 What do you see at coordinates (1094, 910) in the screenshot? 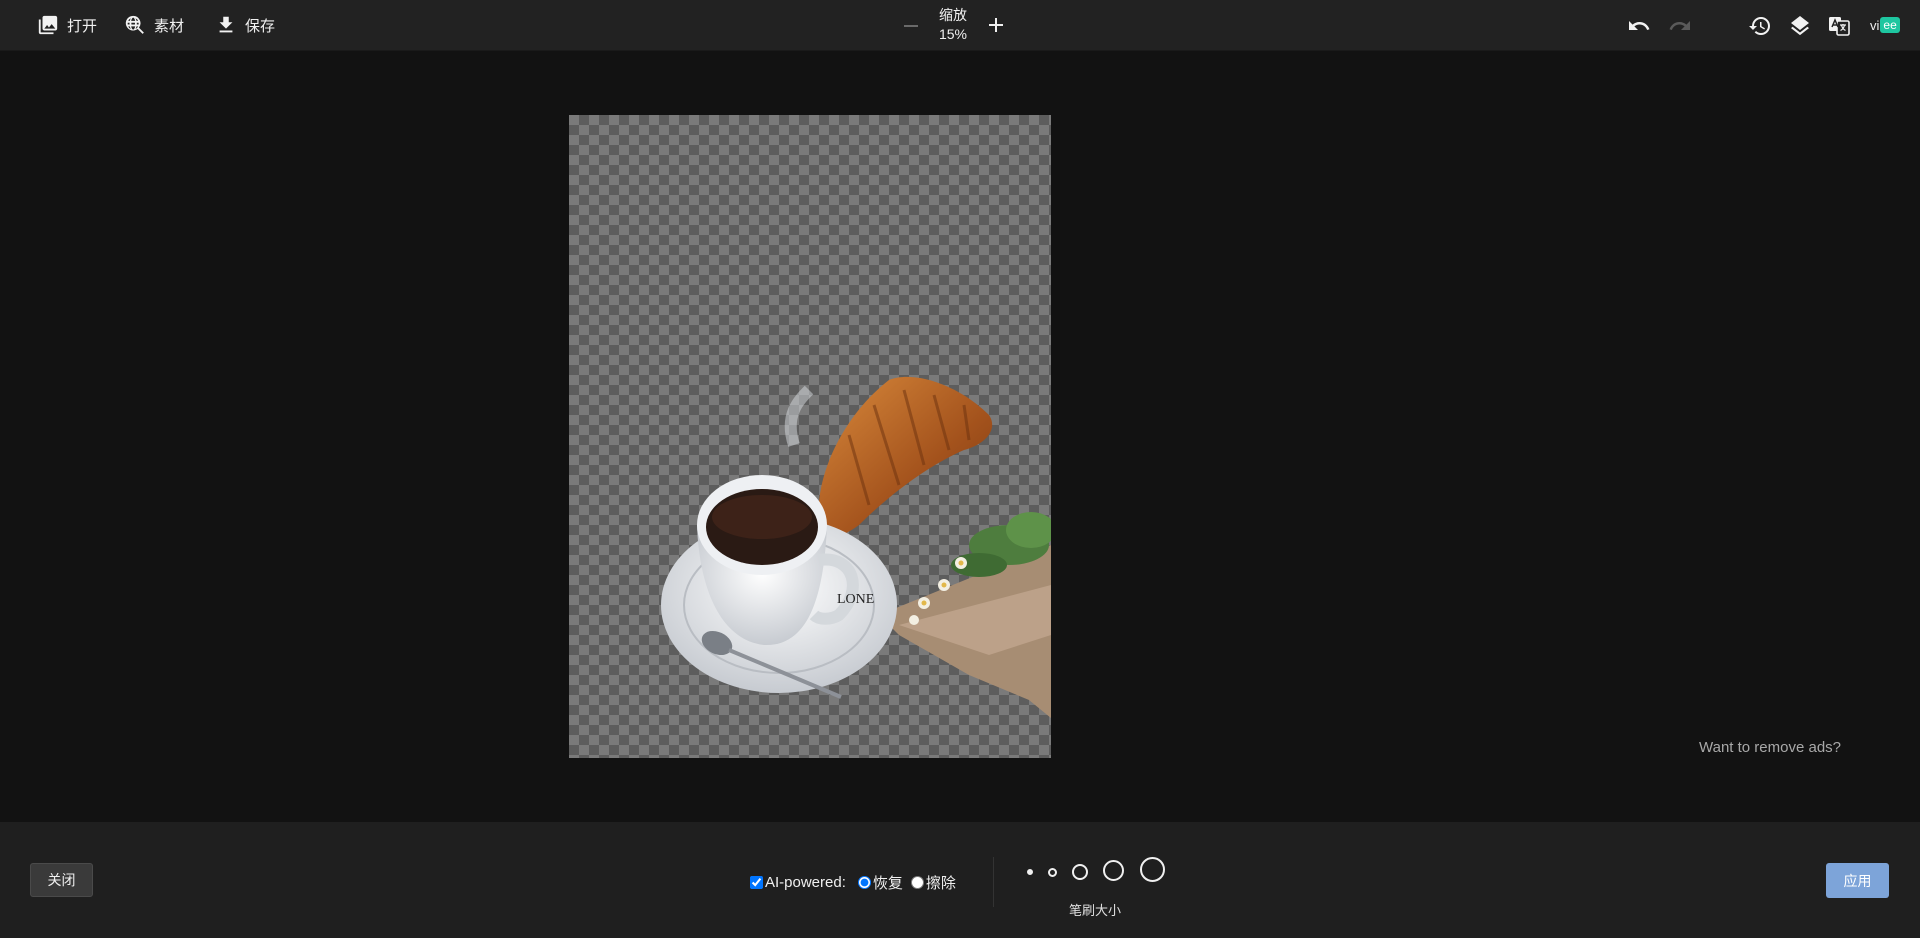
I see `brush-size-label: 笔刷大小` at bounding box center [1094, 910].